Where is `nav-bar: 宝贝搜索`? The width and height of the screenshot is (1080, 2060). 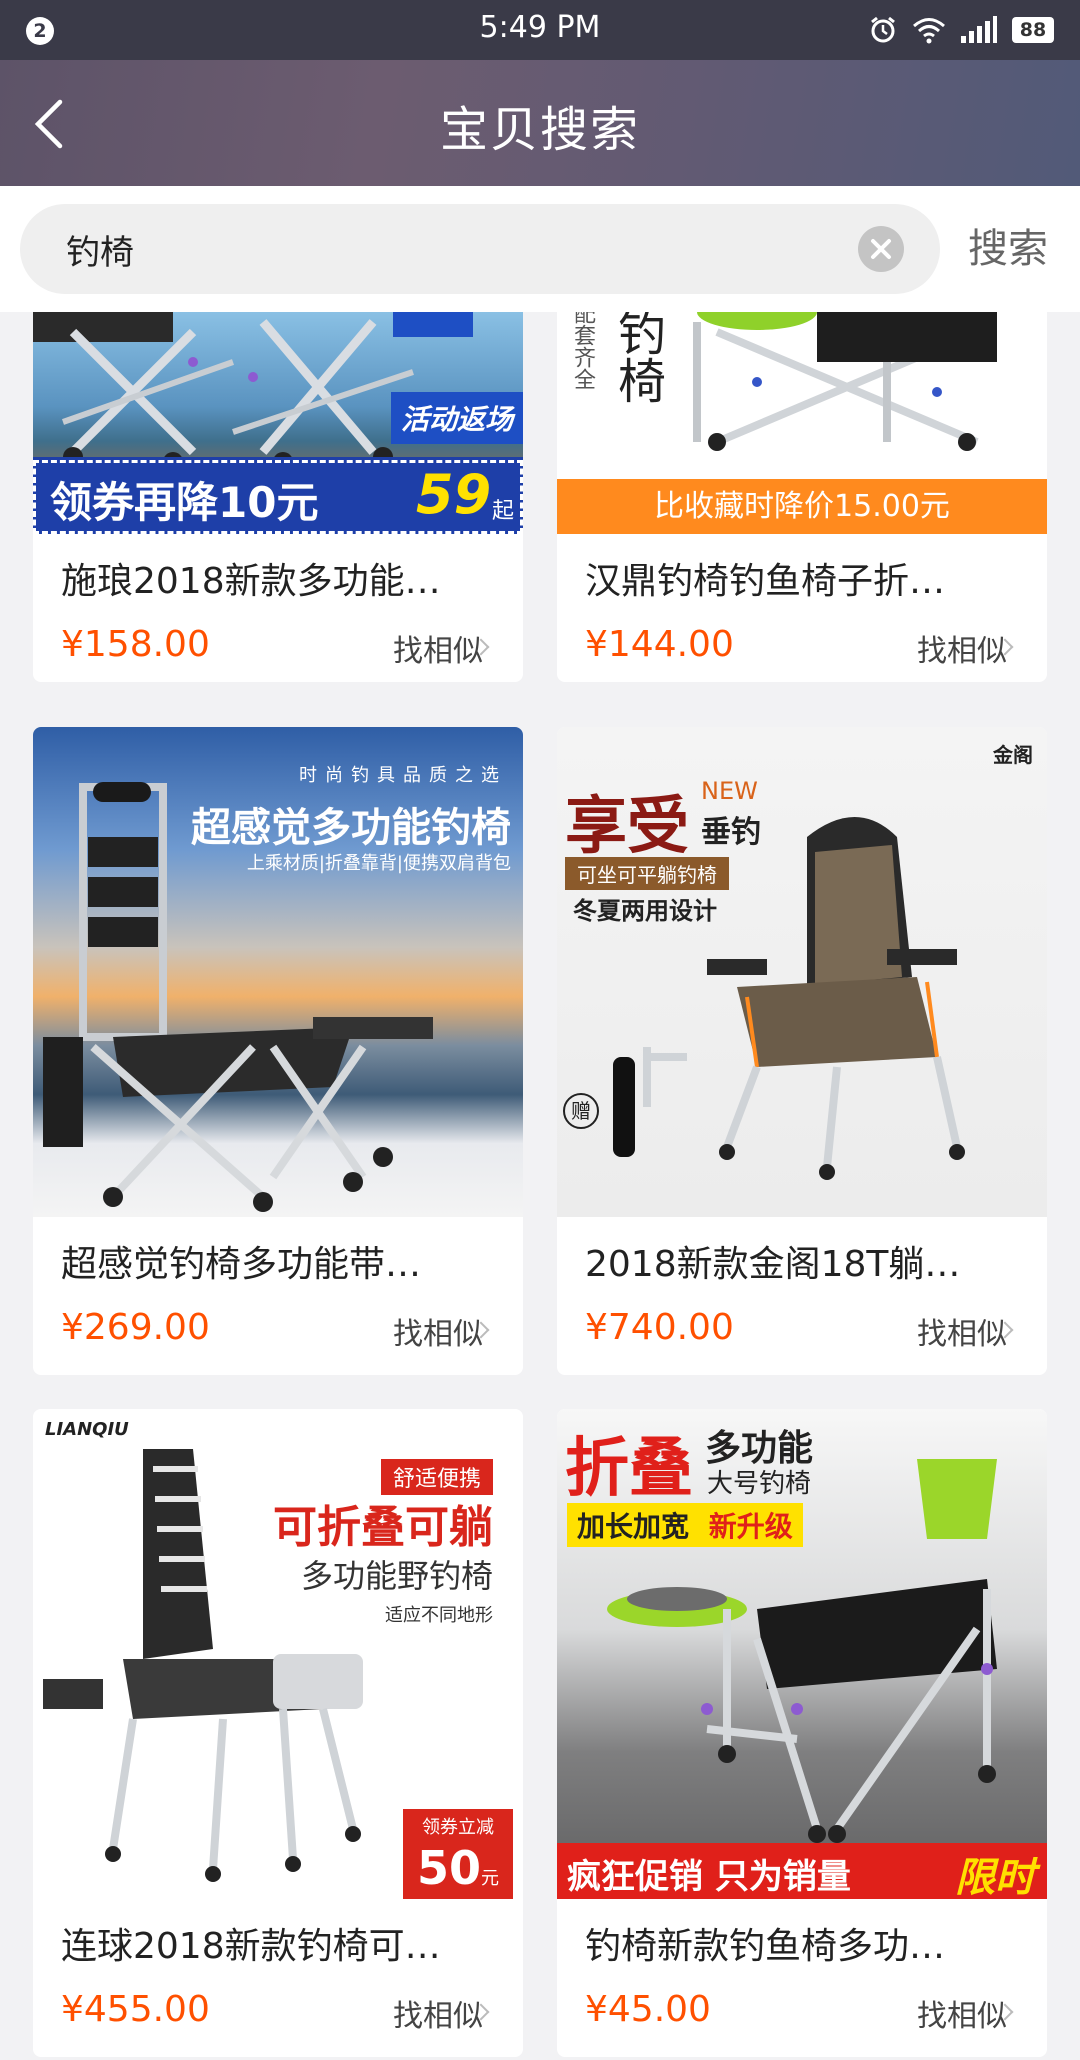 nav-bar: 宝贝搜索 is located at coordinates (540, 123).